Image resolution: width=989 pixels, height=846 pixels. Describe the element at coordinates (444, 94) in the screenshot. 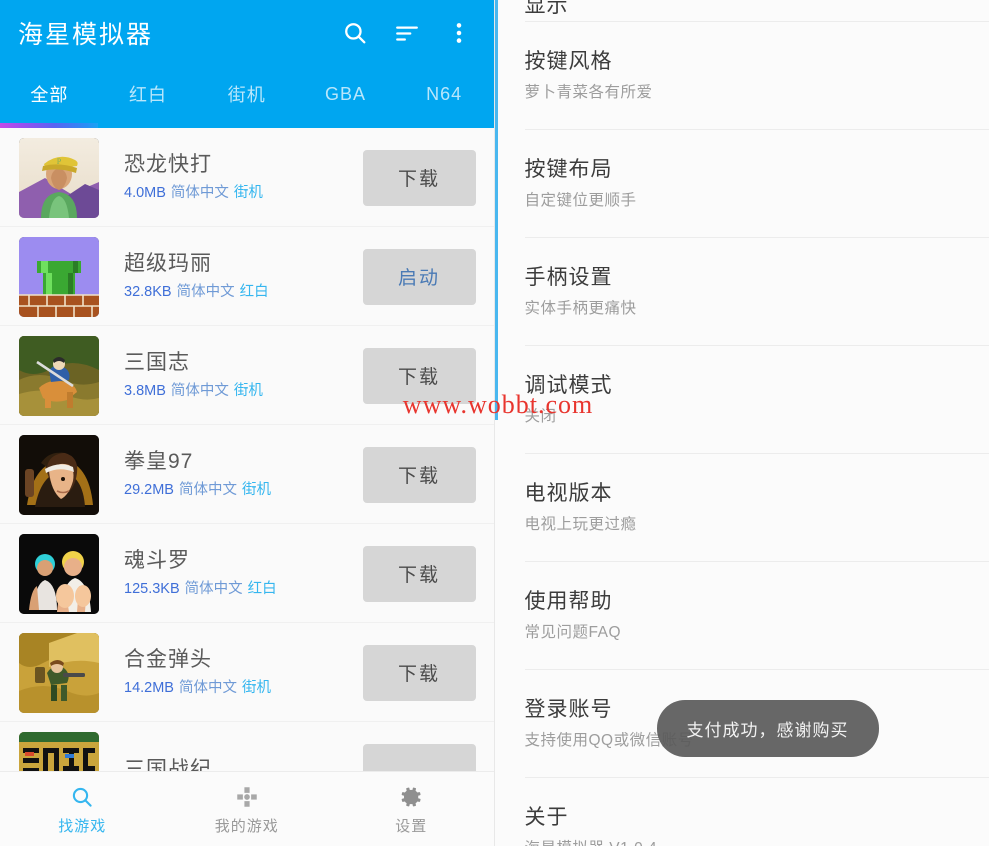

I see `tab-n64: N64` at that location.